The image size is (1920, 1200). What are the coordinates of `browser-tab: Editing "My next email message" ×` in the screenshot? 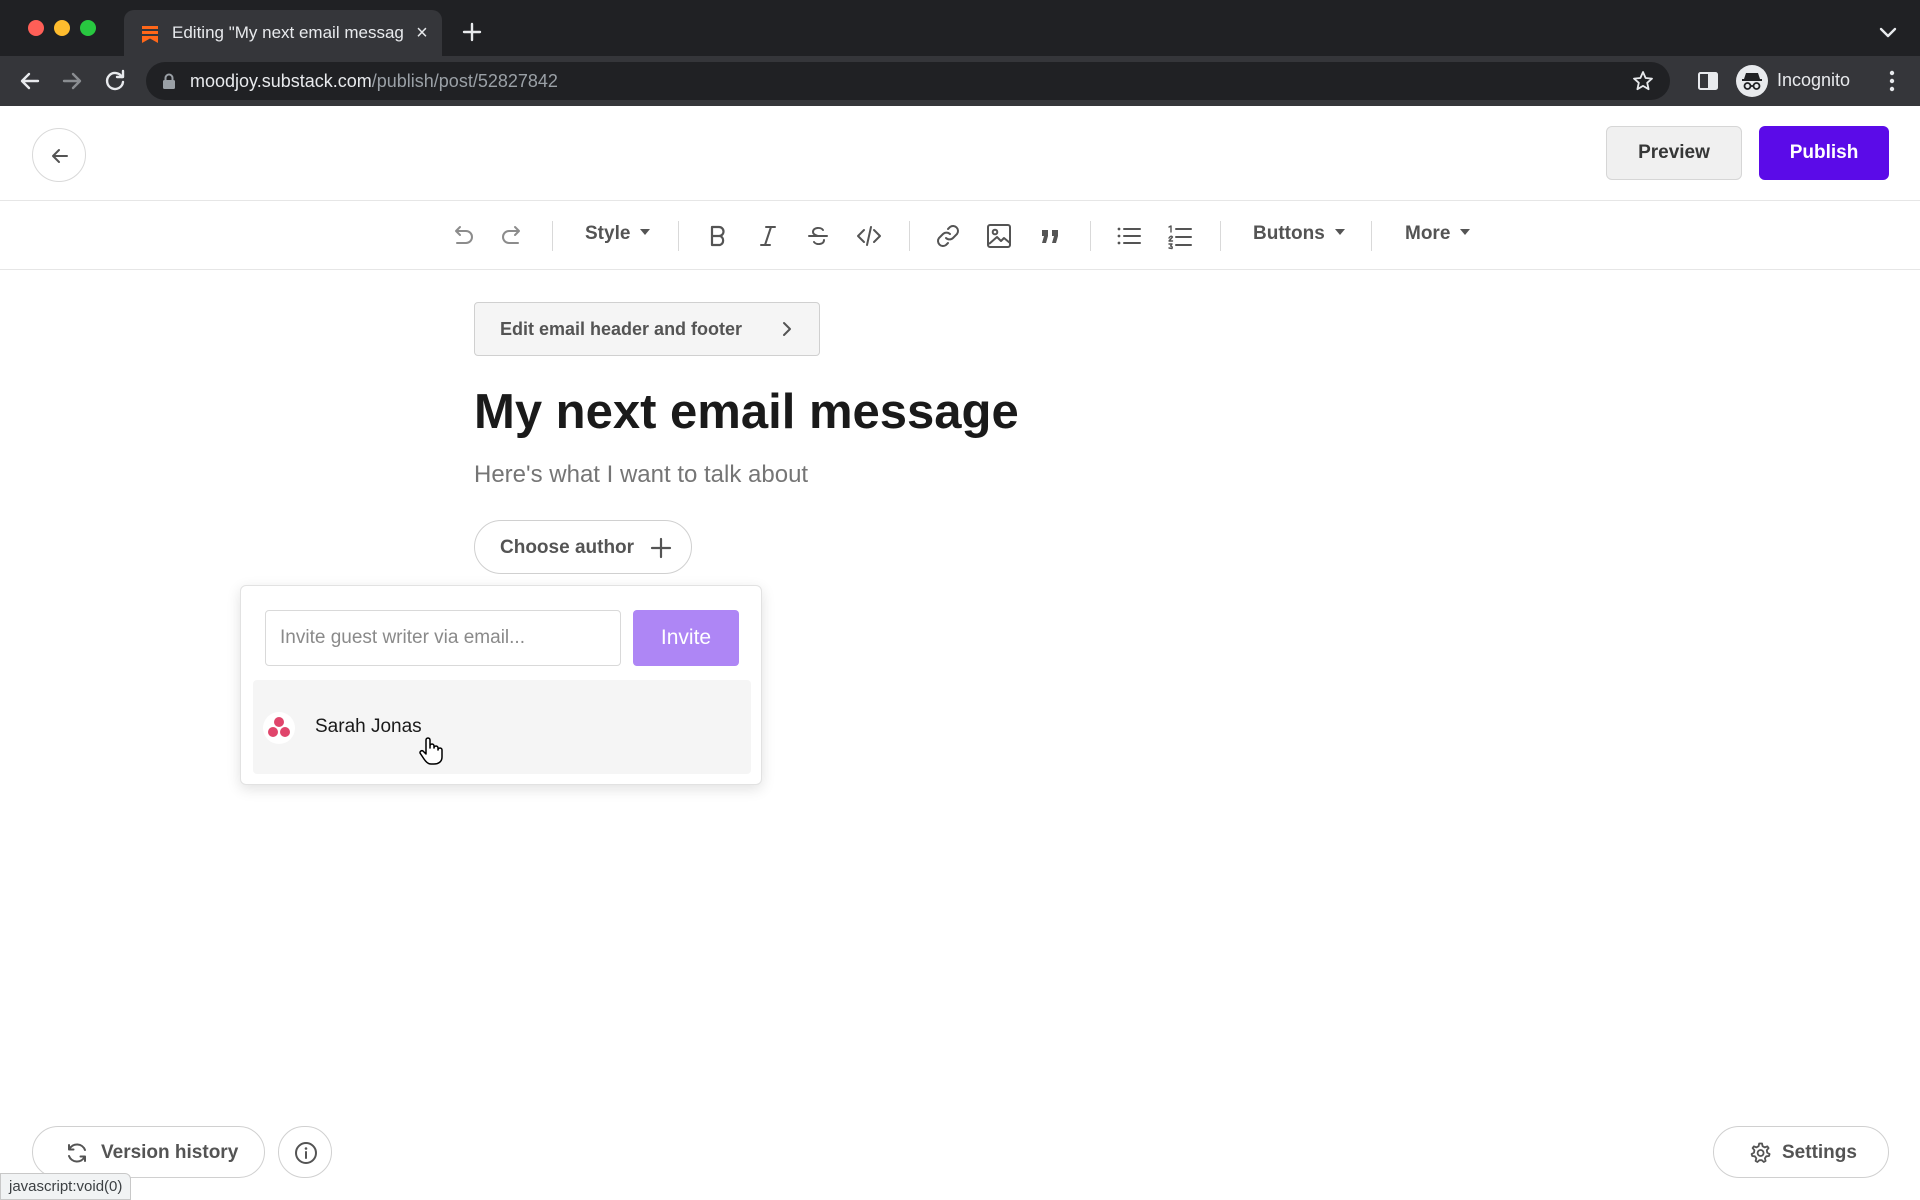 It's located at (283, 33).